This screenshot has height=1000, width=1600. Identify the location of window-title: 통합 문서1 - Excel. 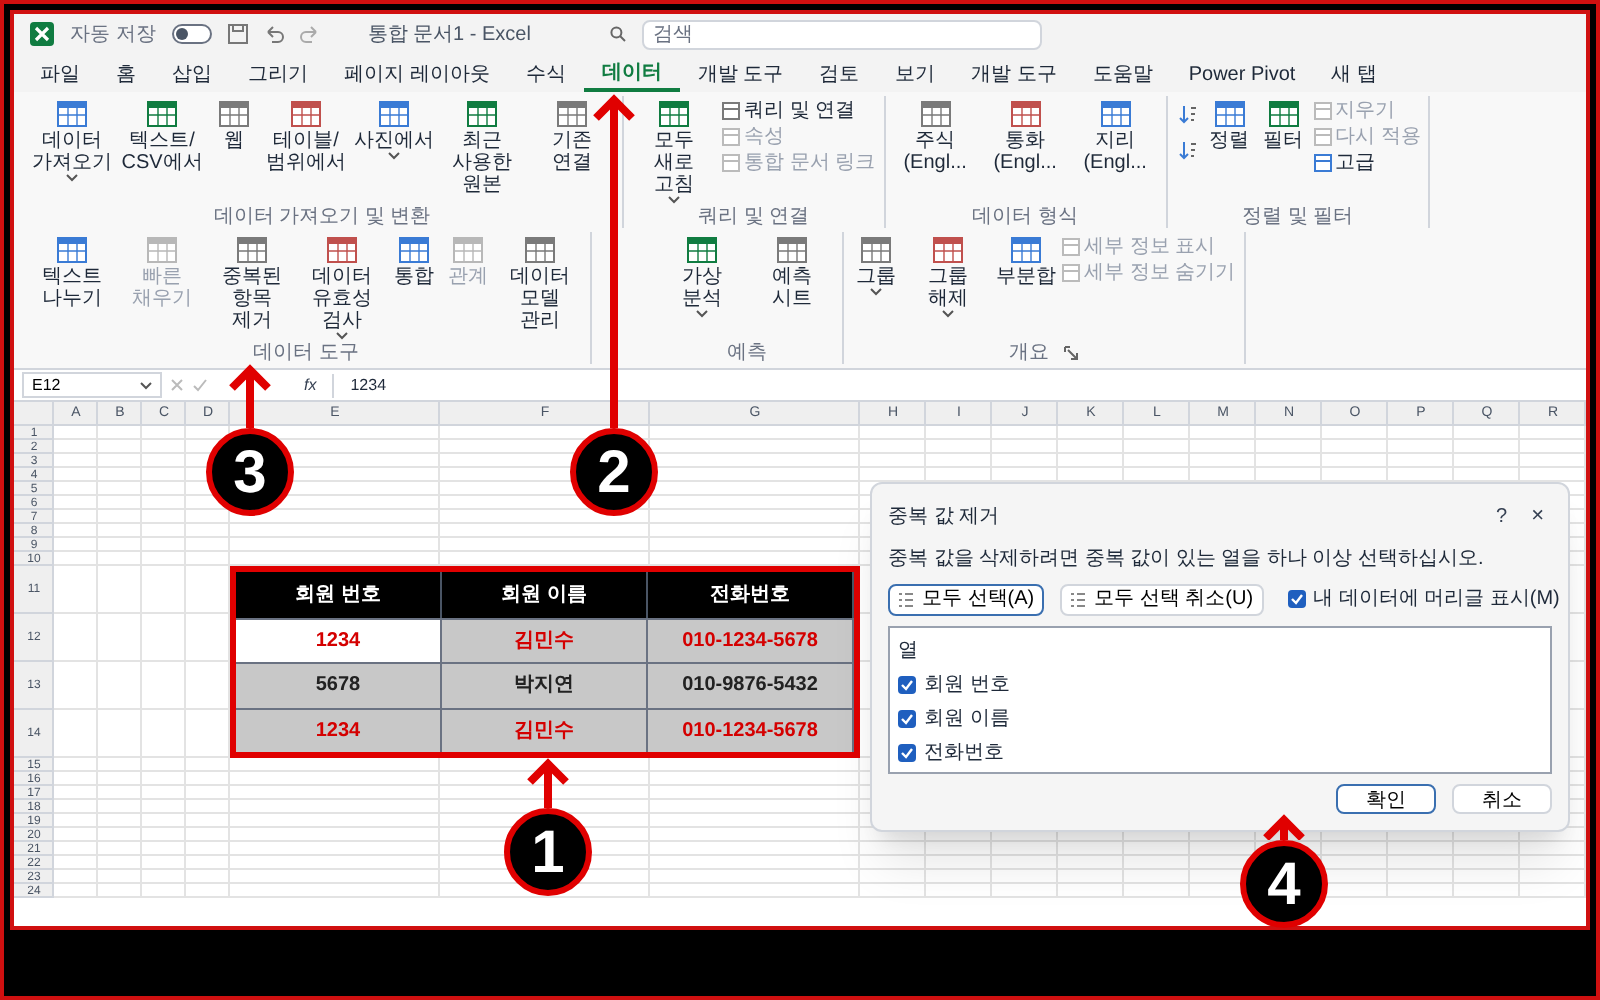
(449, 35).